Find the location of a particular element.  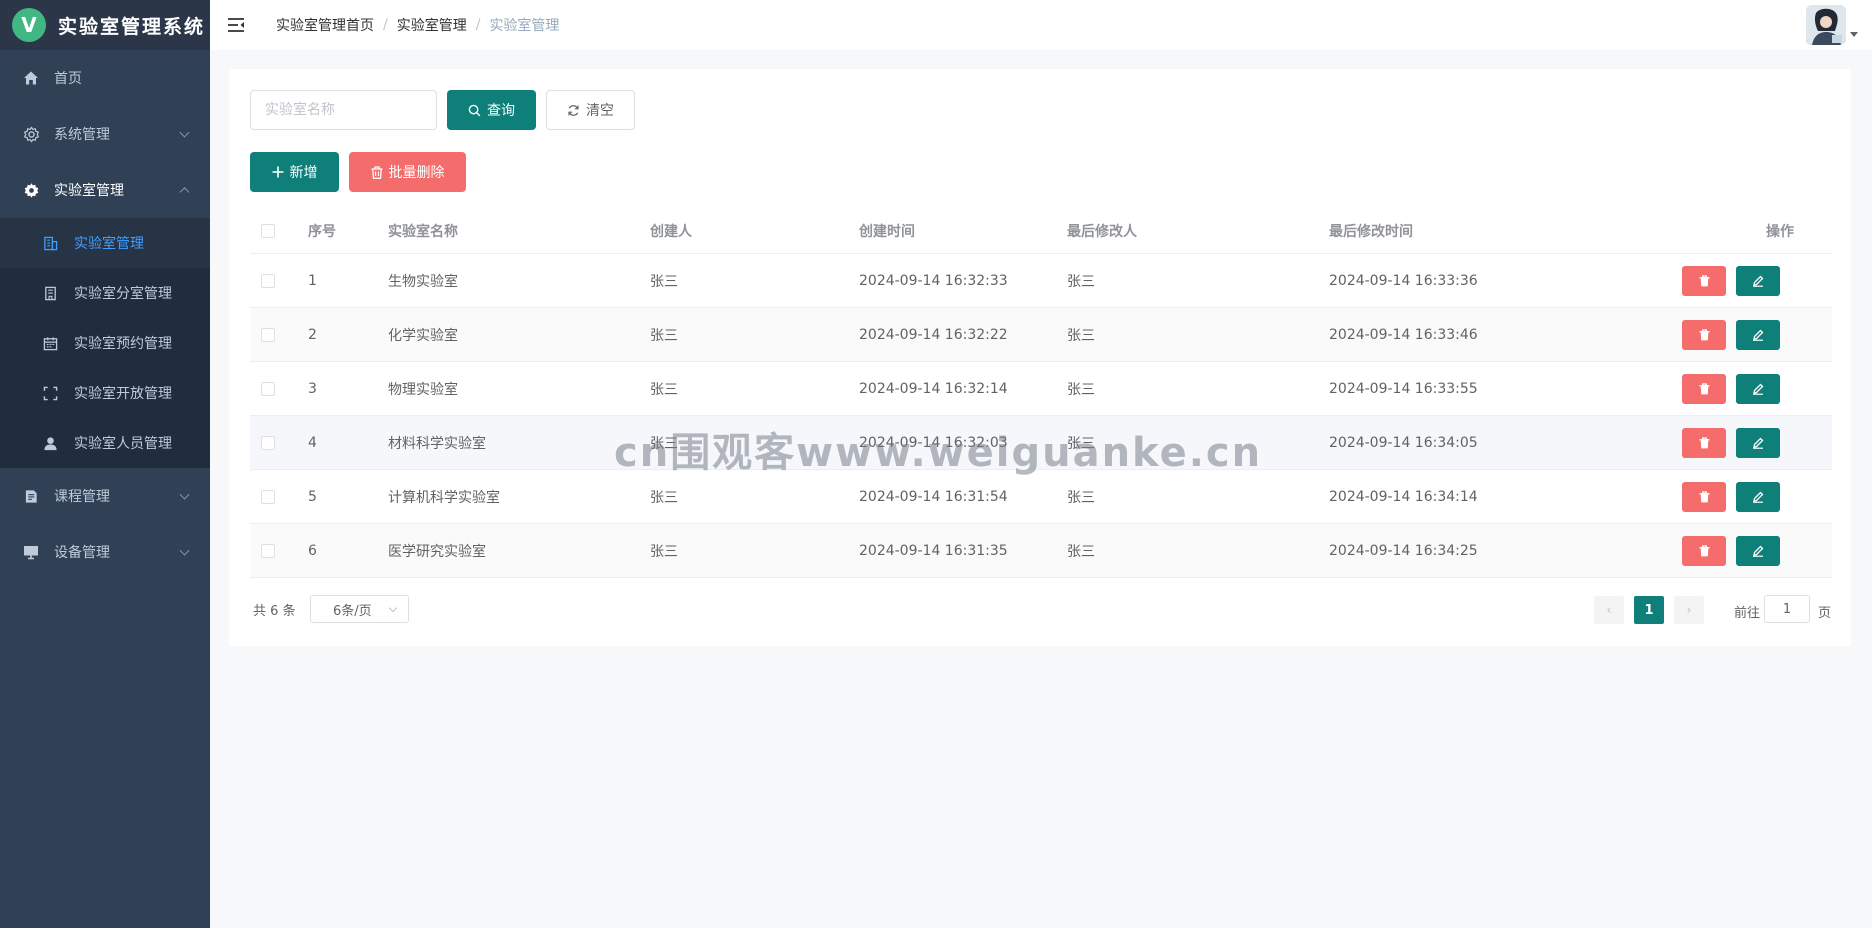

sidebar-subitem-open-manage: 实验室开放管理 is located at coordinates (105, 393).